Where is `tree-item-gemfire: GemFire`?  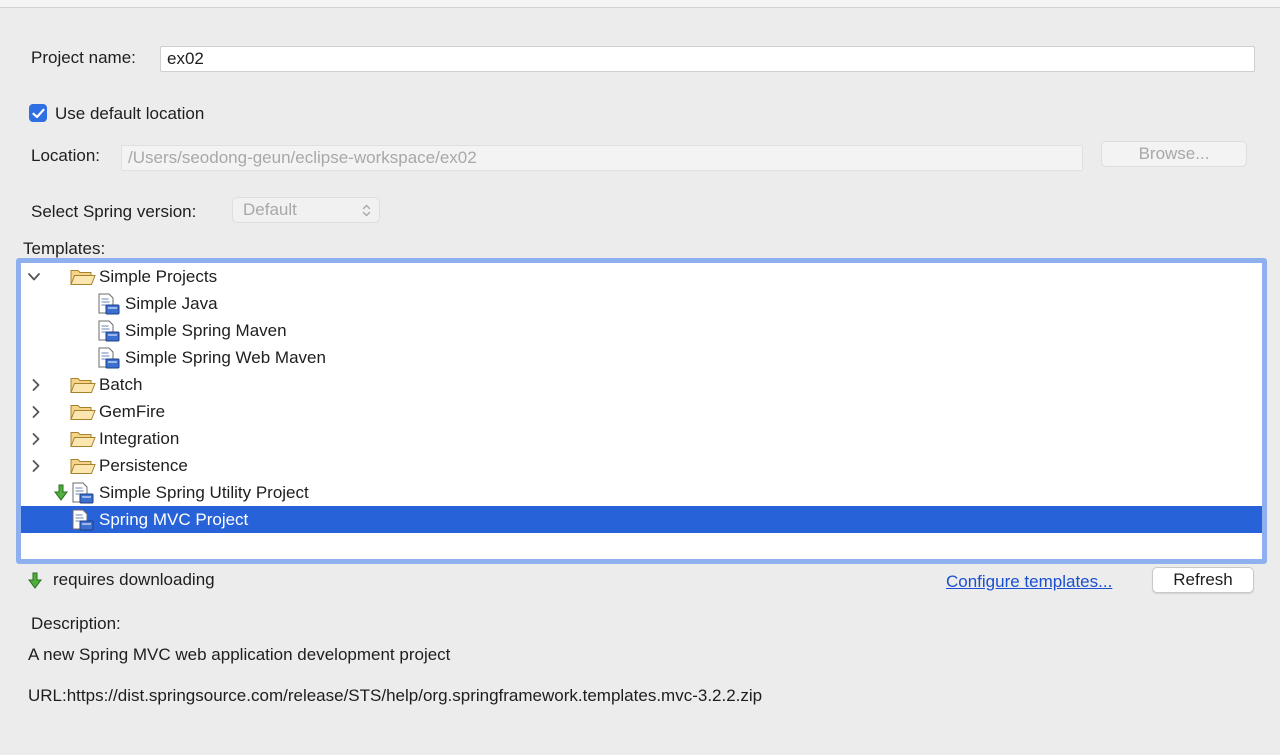 tree-item-gemfire: GemFire is located at coordinates (641, 411).